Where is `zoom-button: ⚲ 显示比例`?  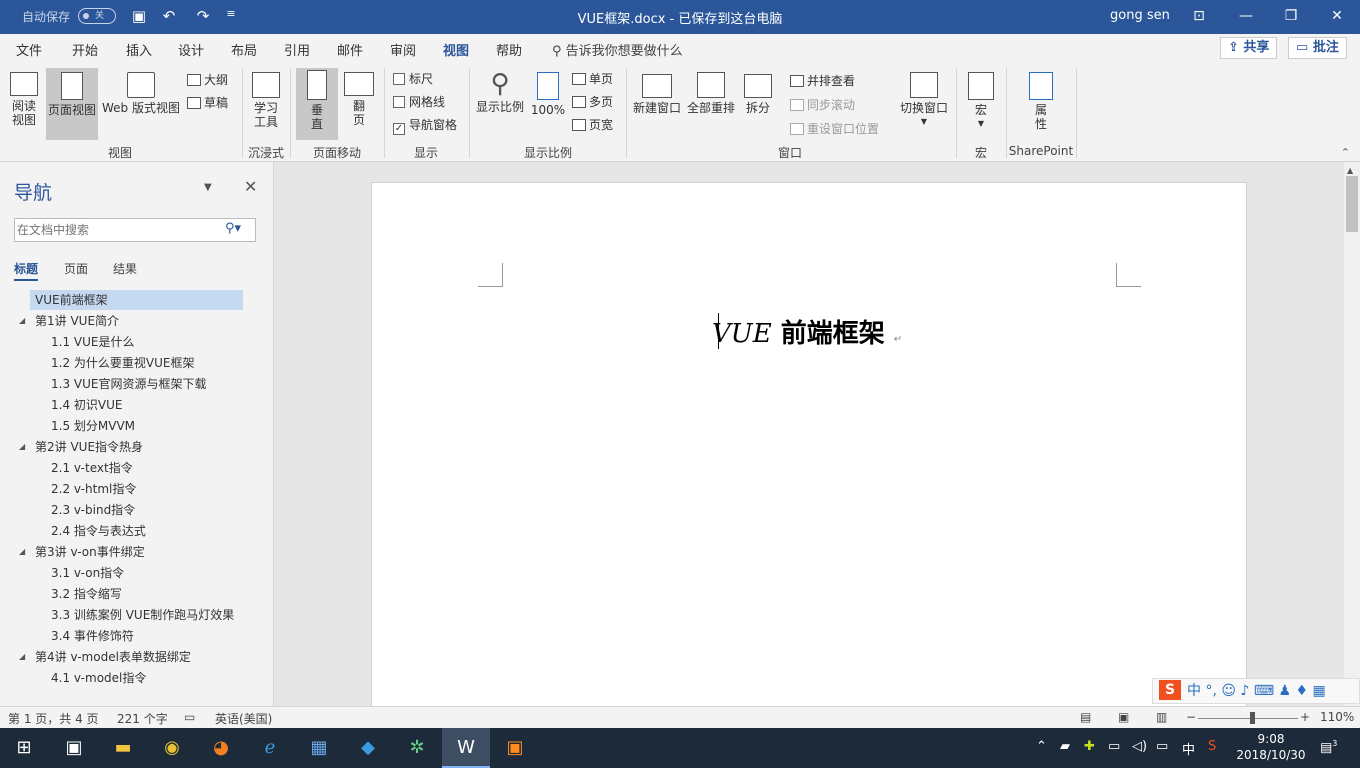 zoom-button: ⚲ 显示比例 is located at coordinates (500, 104).